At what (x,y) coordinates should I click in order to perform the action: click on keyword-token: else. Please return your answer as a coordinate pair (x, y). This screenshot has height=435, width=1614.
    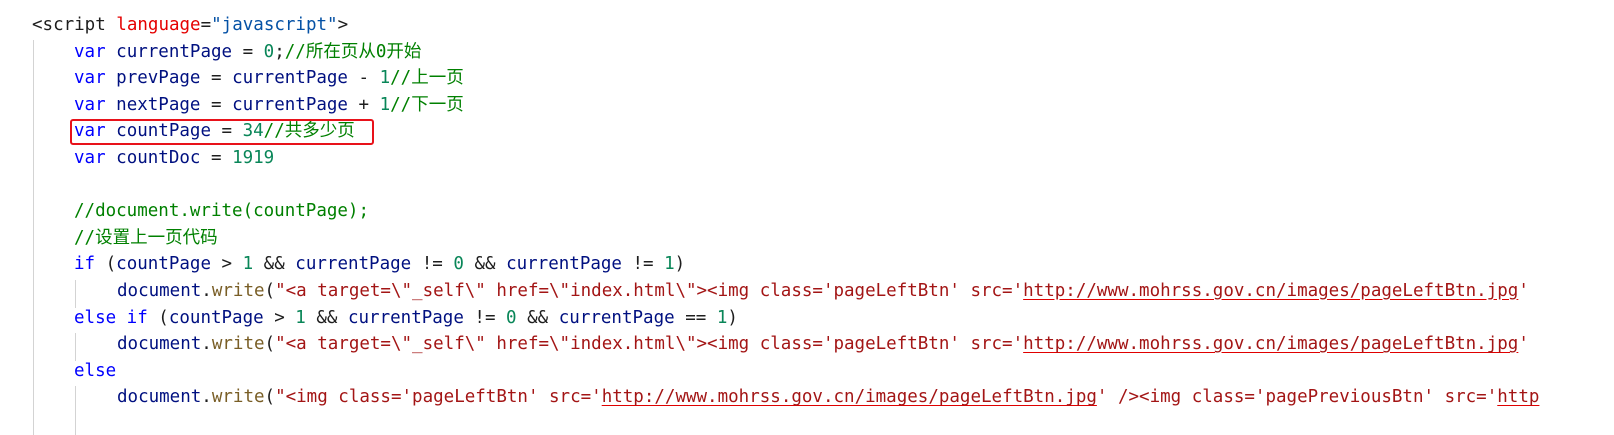
    Looking at the image, I should click on (95, 370).